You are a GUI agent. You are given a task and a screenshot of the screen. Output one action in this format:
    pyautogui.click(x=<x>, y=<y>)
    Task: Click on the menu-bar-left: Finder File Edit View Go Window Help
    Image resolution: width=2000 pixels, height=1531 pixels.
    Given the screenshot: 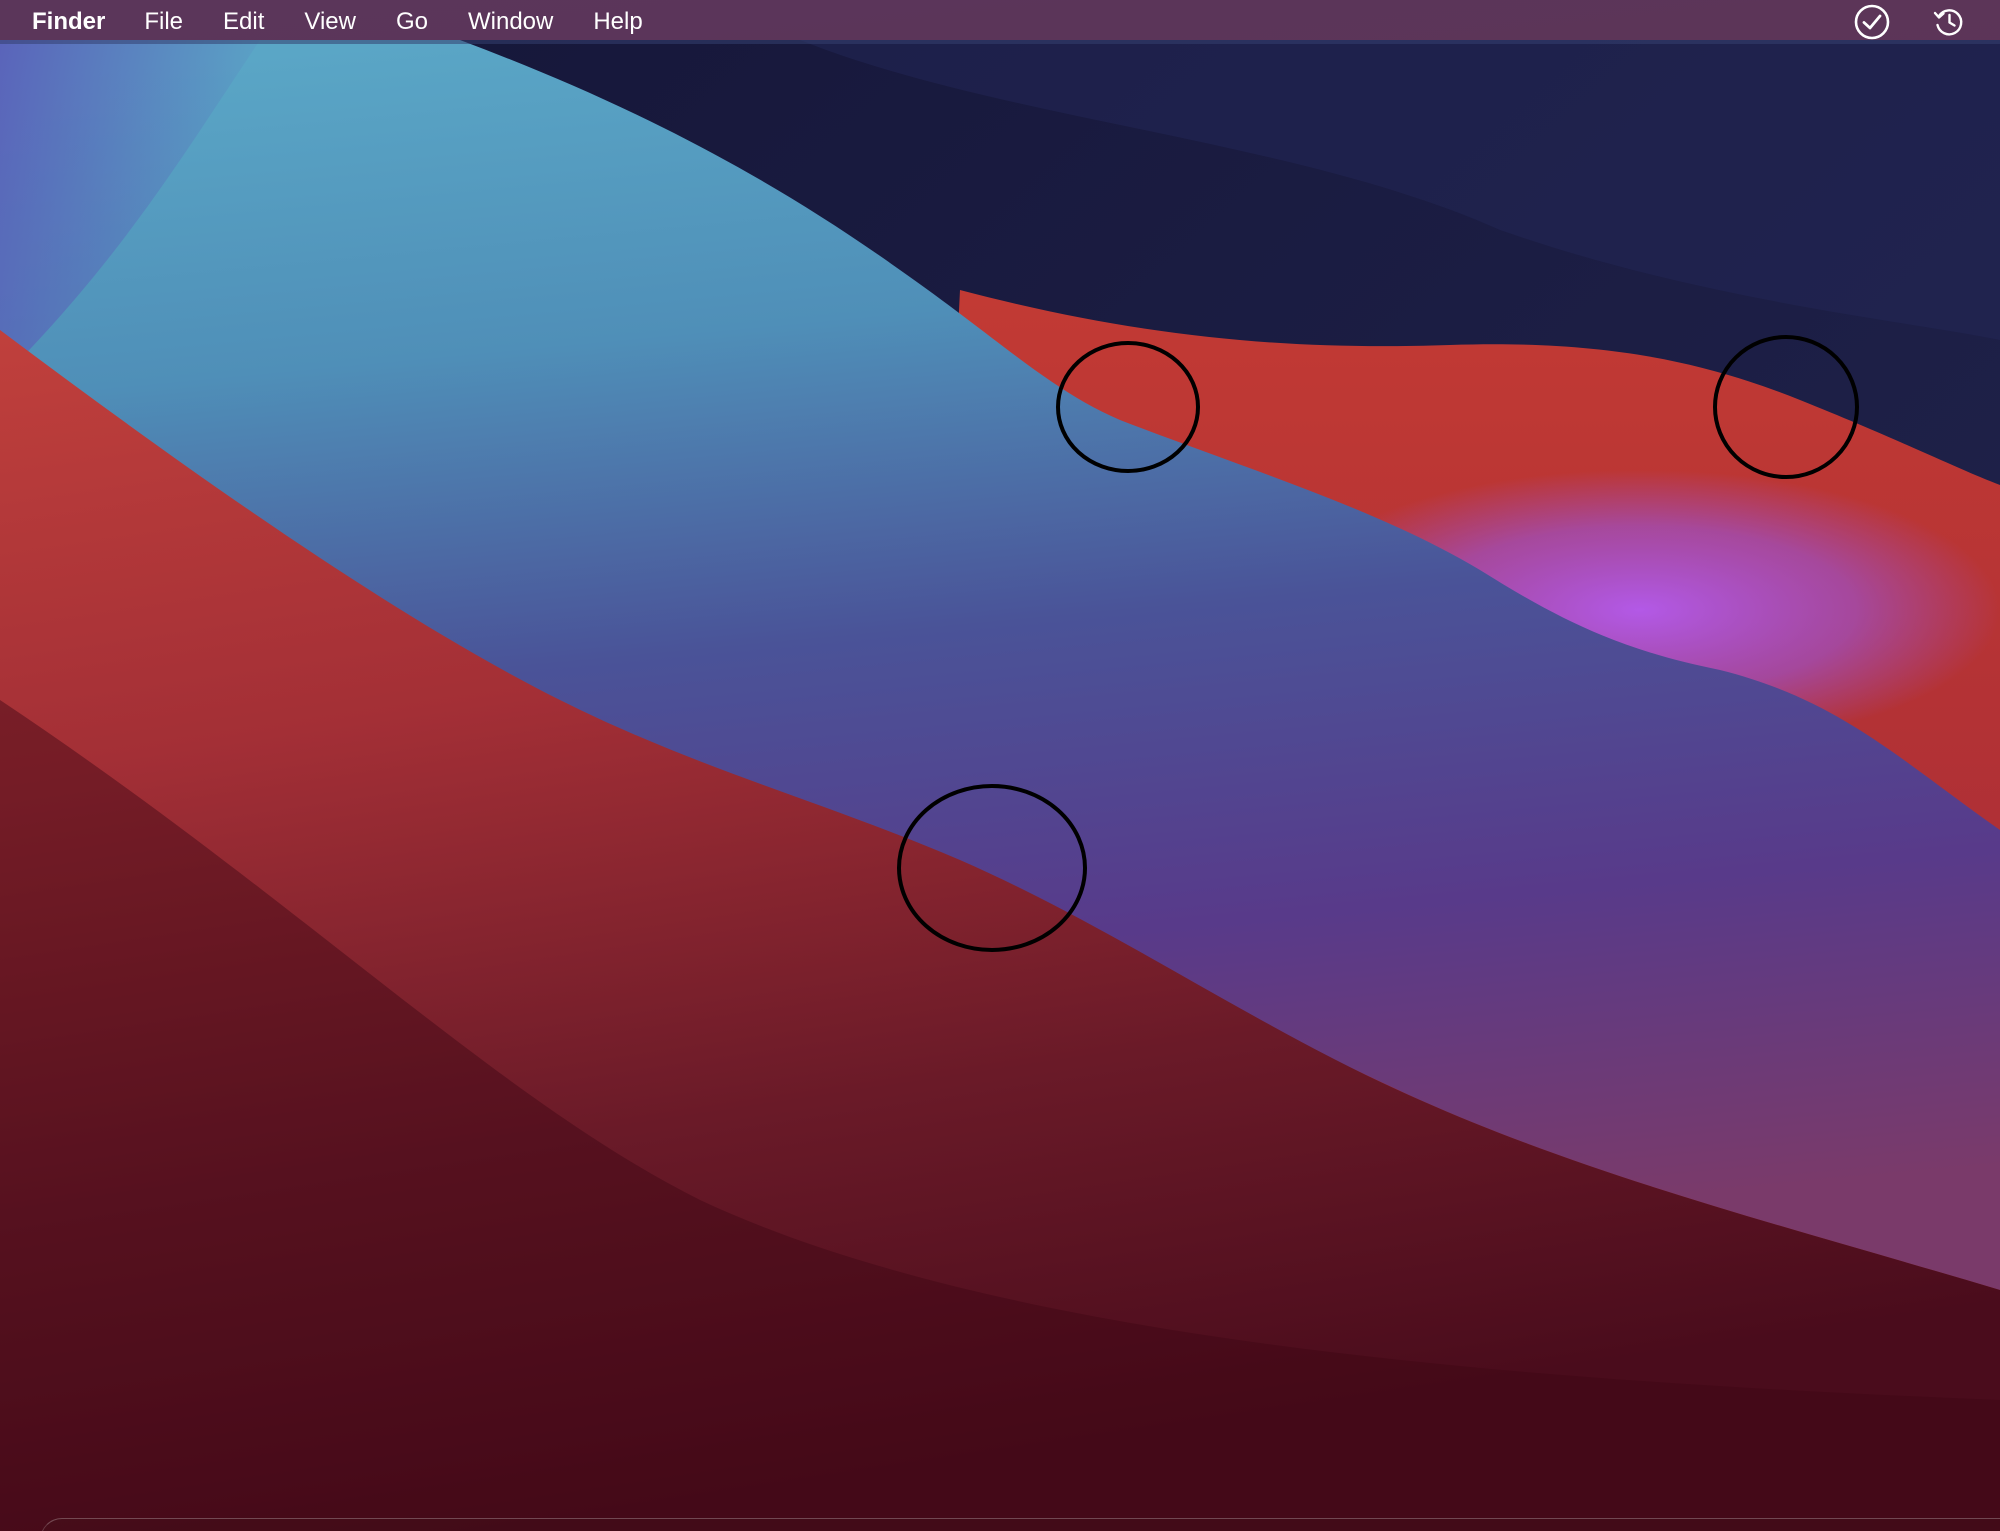 What is the action you would take?
    pyautogui.click(x=357, y=22)
    